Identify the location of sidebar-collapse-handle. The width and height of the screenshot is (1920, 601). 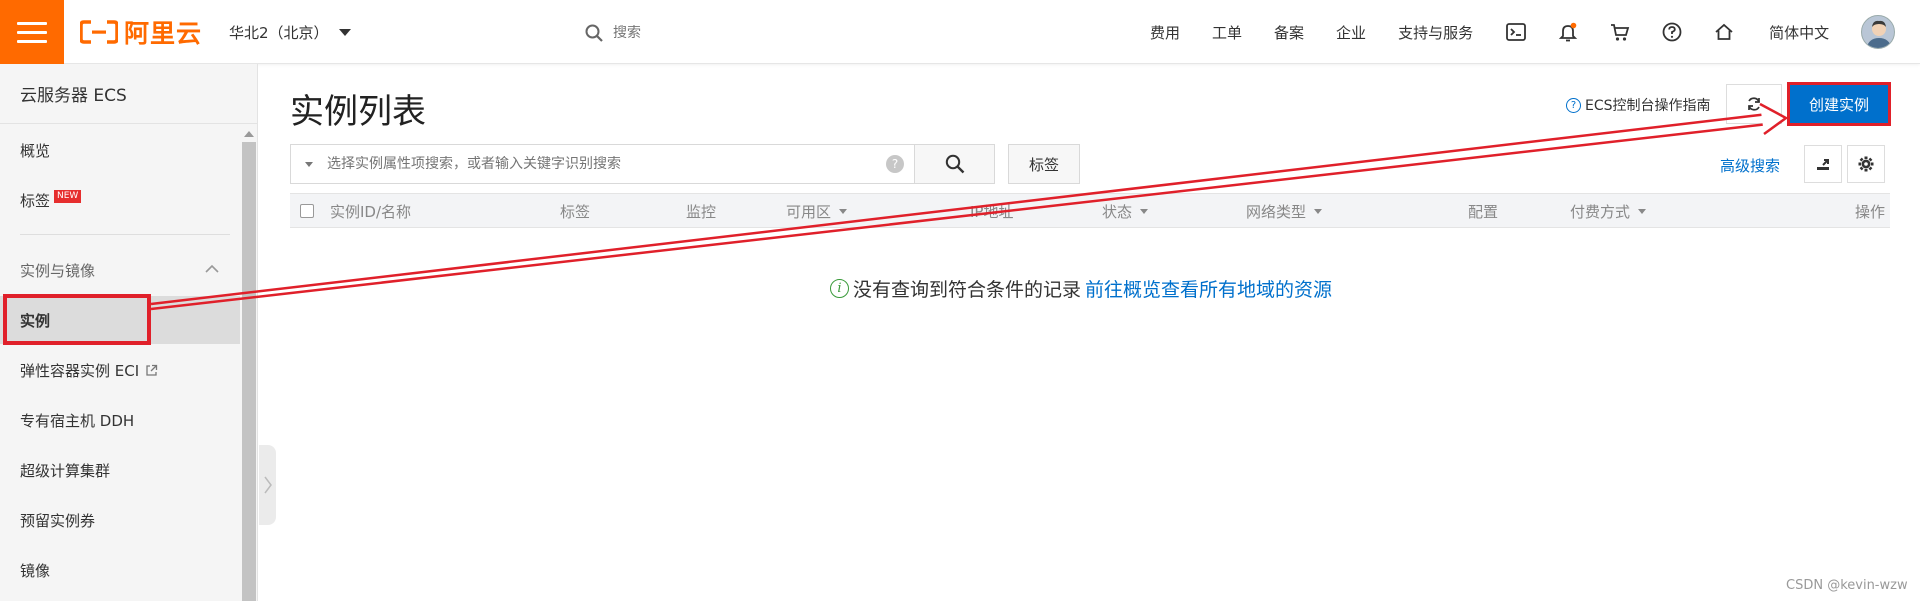
(267, 485).